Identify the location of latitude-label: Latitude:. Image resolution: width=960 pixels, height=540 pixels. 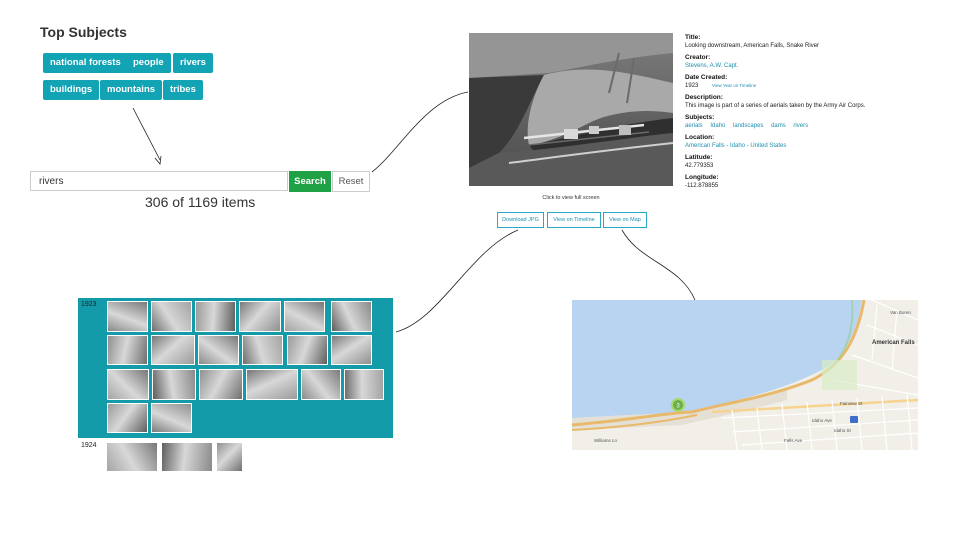
(699, 157).